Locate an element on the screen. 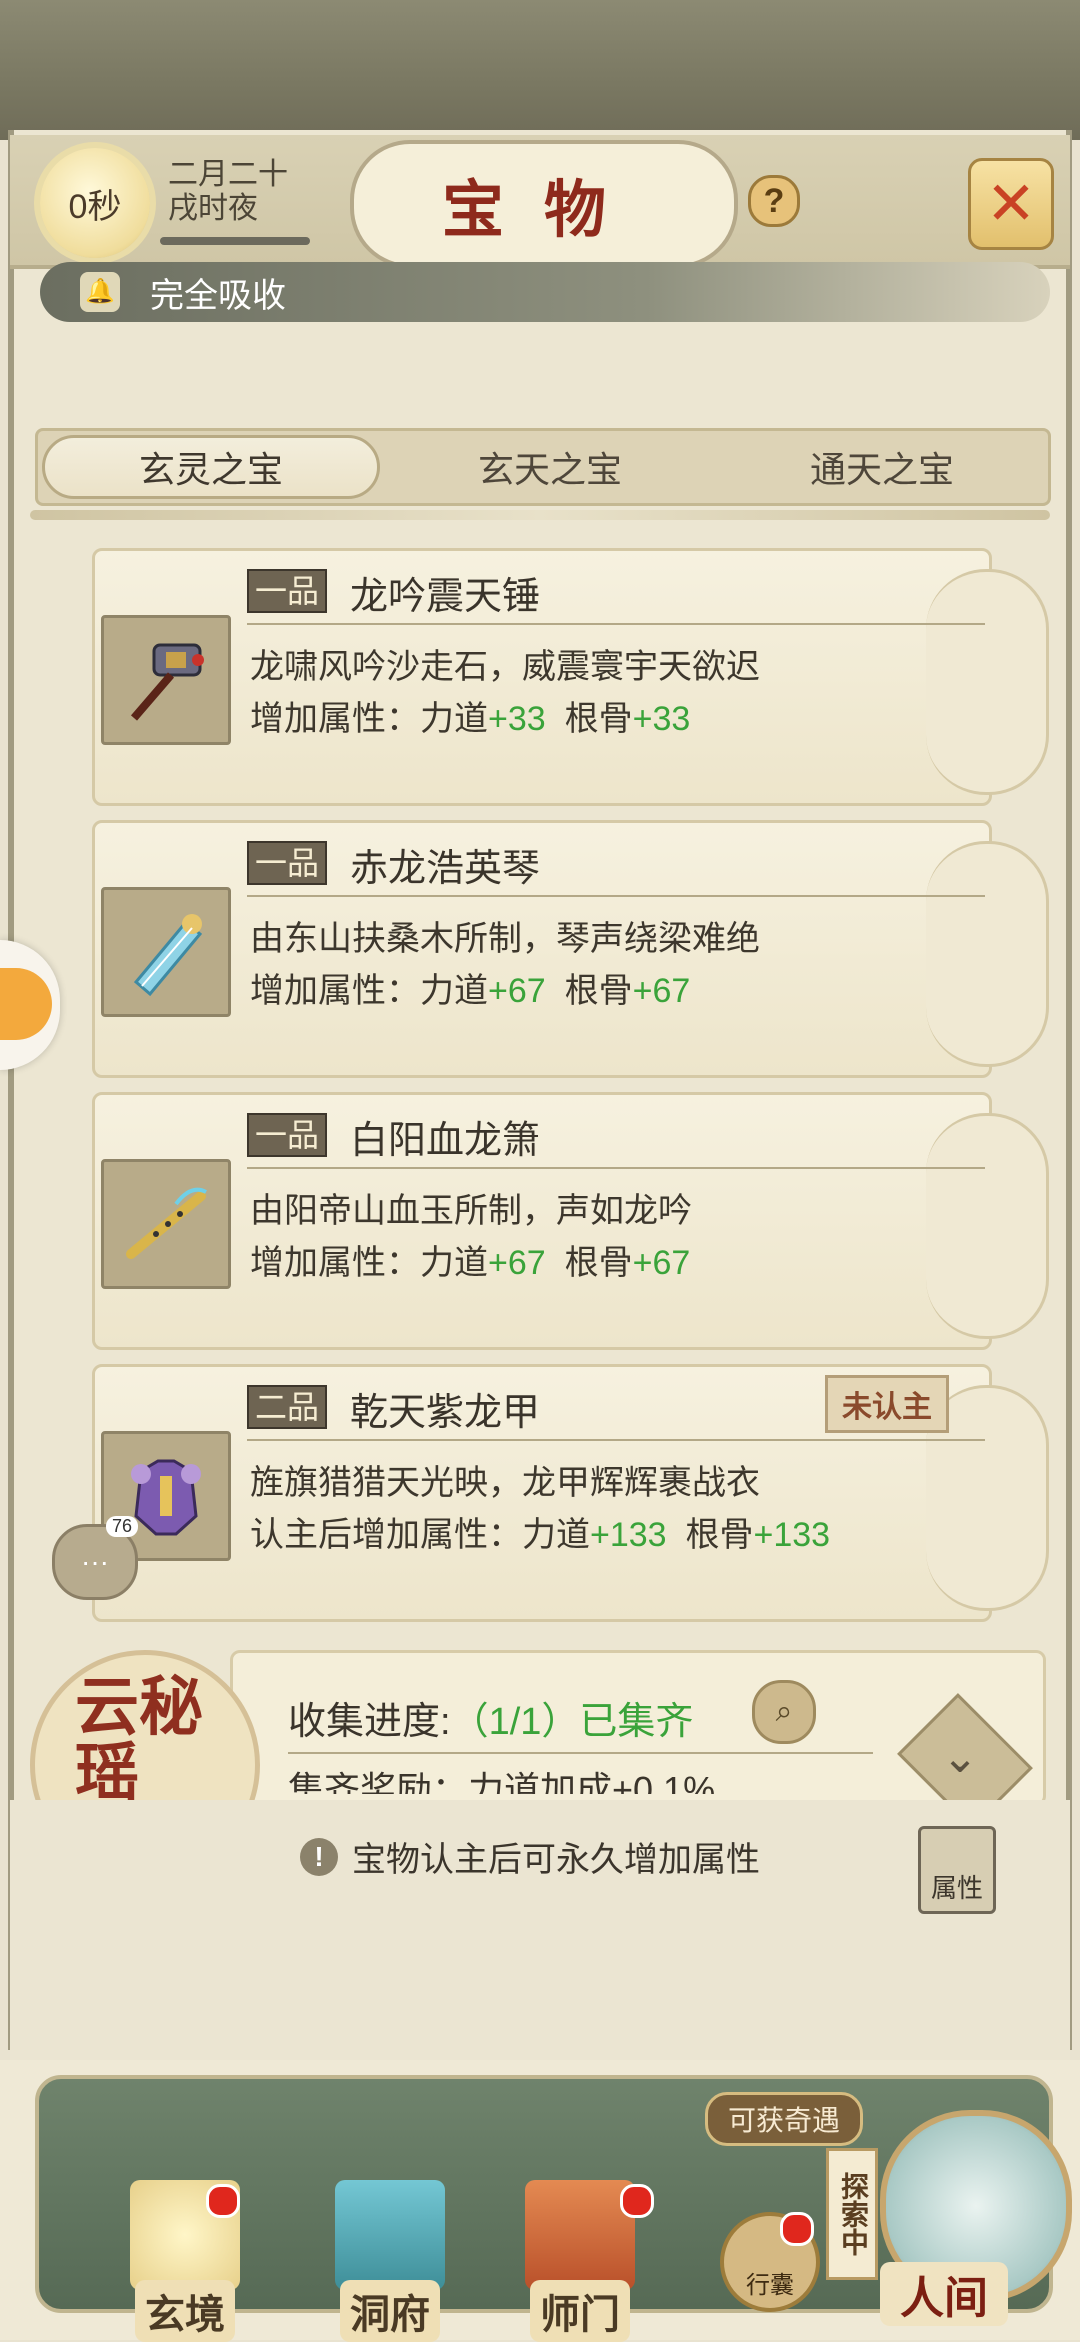 This screenshot has width=1080, height=2342. notice: ! 宝物认主后可永久增加属性 is located at coordinates (530, 1856).